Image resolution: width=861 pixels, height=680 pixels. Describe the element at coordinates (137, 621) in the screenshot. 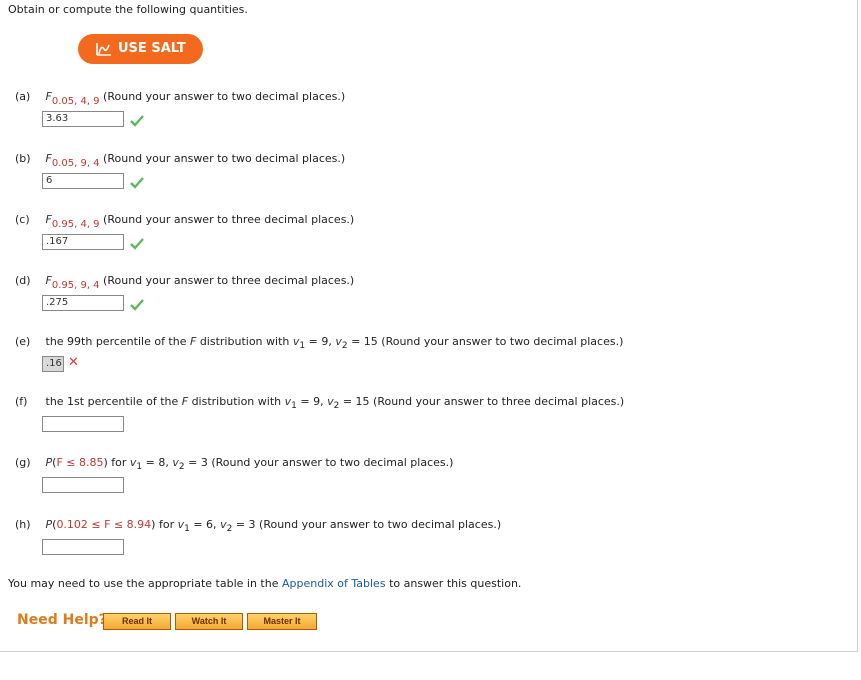

I see `read-it-button: Read It` at that location.